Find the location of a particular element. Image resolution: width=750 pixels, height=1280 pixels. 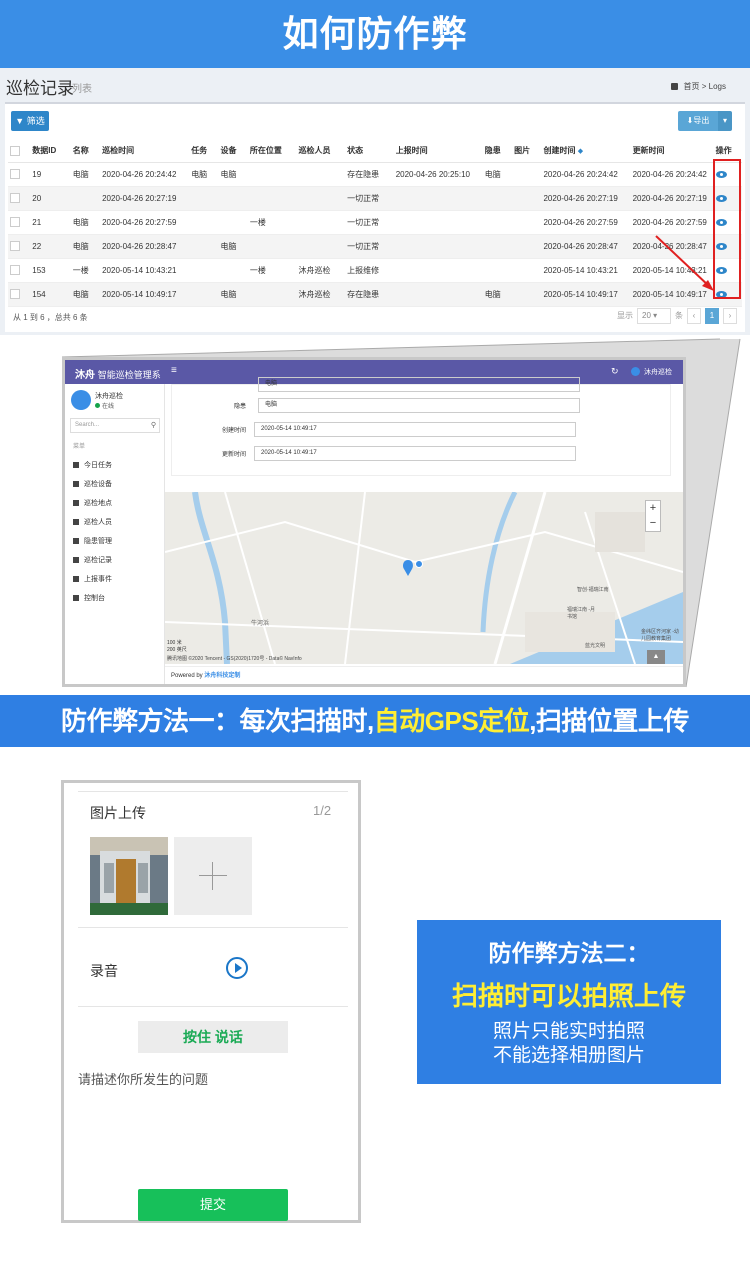

description-textarea: 请描述你所发生的问题 is located at coordinates (143, 1078).